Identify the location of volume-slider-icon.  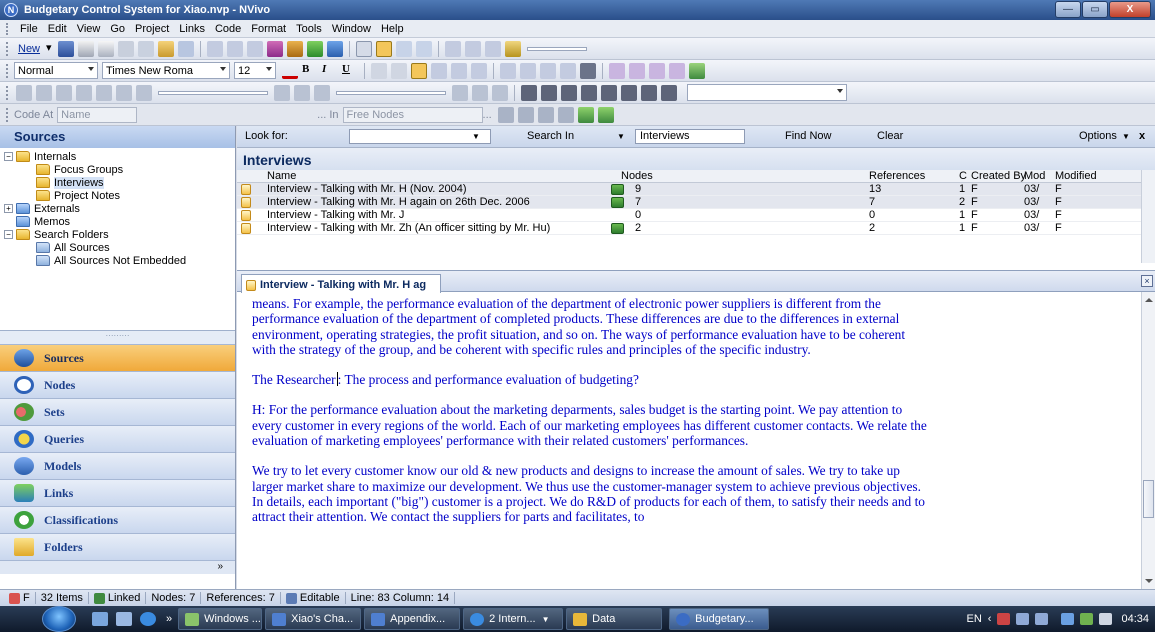
(322, 92).